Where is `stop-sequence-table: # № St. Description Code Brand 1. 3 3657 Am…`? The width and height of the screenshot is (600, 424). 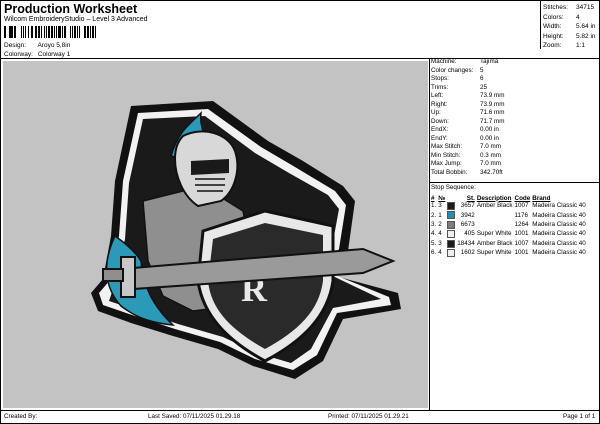 stop-sequence-table: # № St. Description Code Brand 1. 3 3657 Am… is located at coordinates (509, 226).